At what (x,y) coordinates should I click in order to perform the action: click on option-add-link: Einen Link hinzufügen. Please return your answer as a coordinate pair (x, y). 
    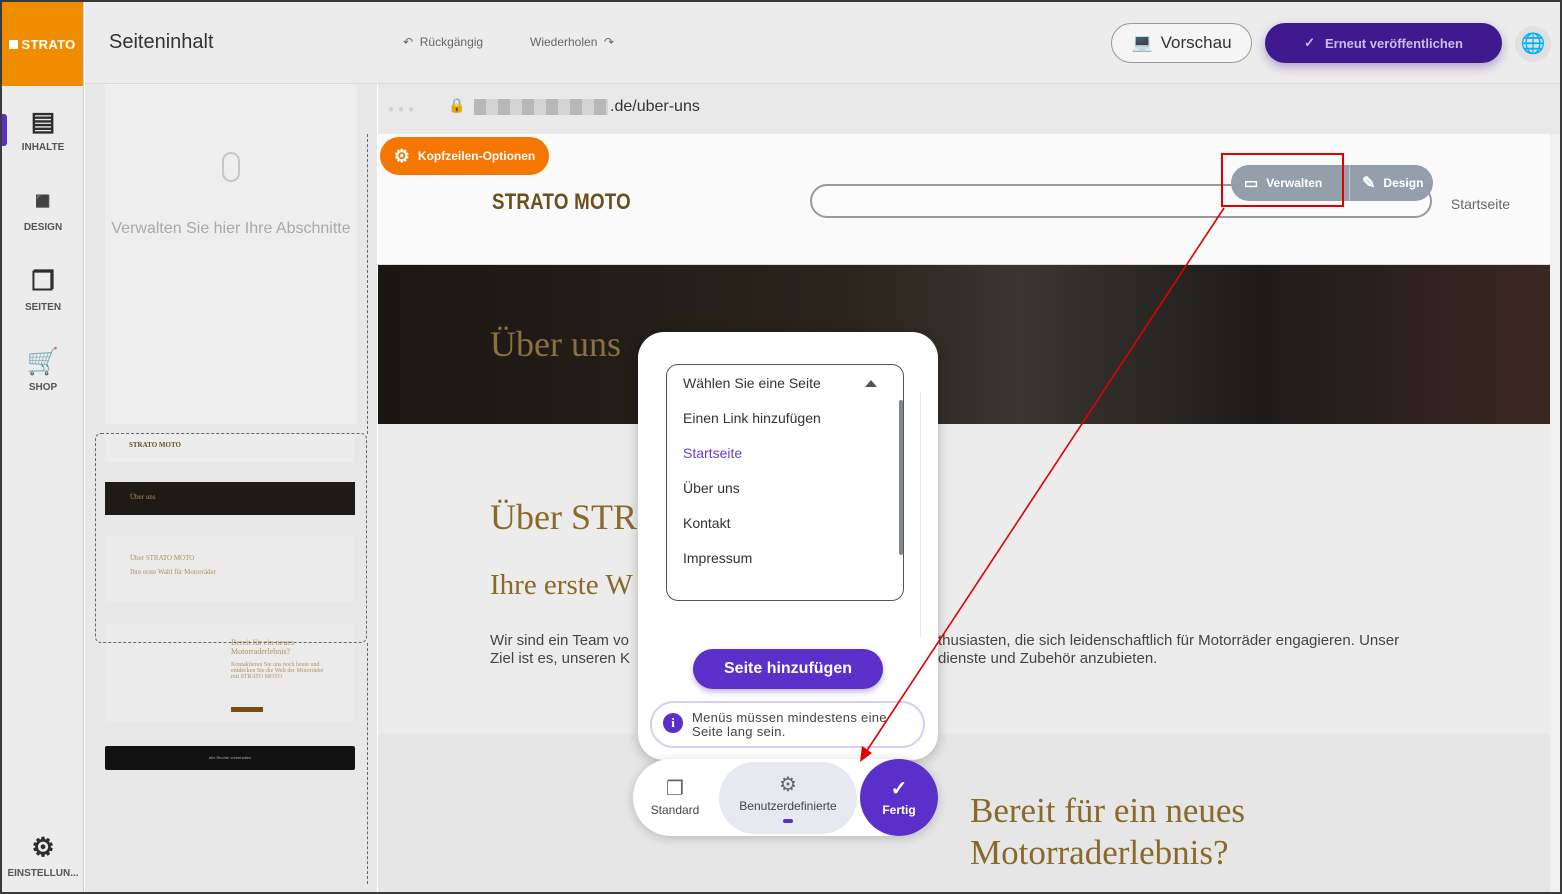
    Looking at the image, I should click on (752, 418).